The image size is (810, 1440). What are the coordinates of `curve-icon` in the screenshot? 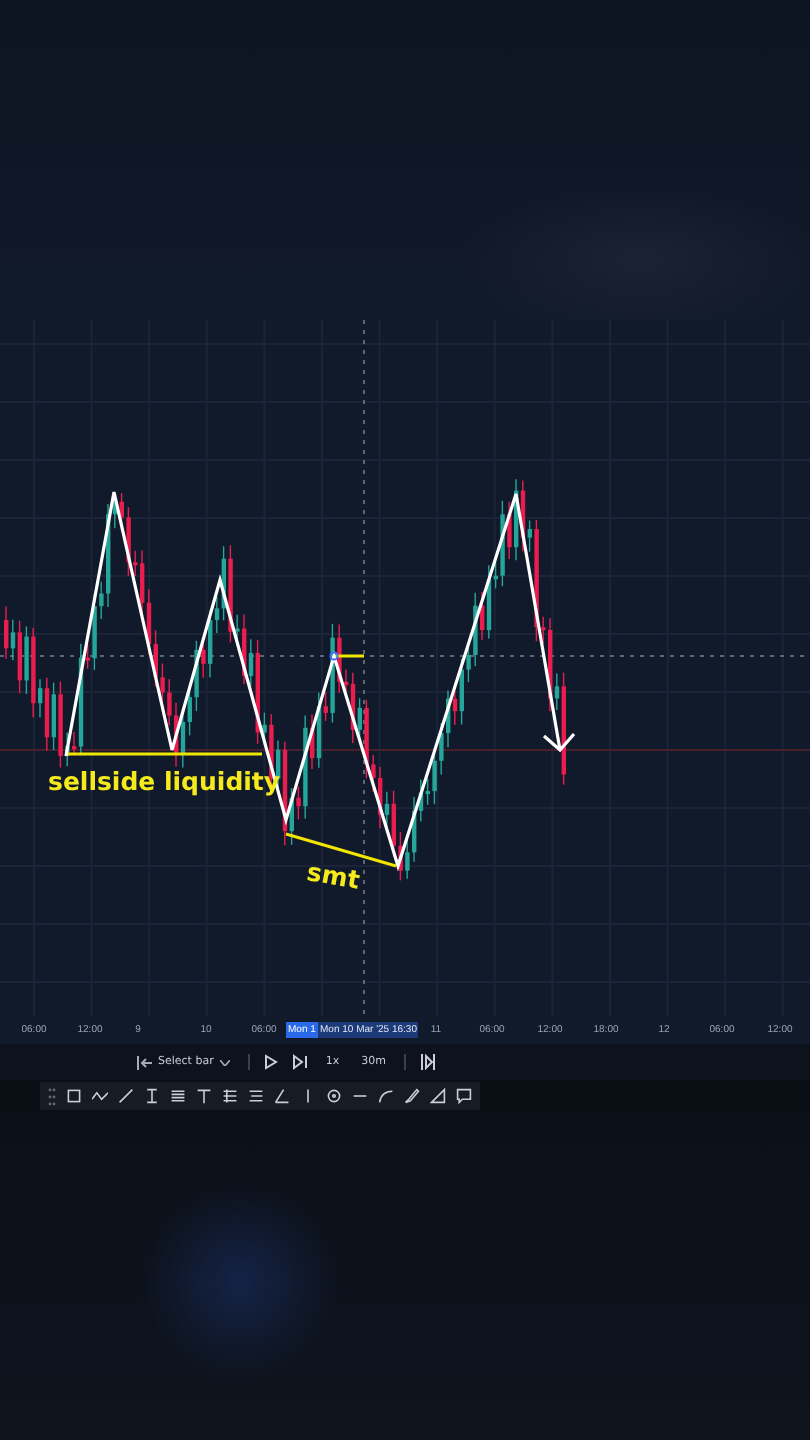 It's located at (386, 1096).